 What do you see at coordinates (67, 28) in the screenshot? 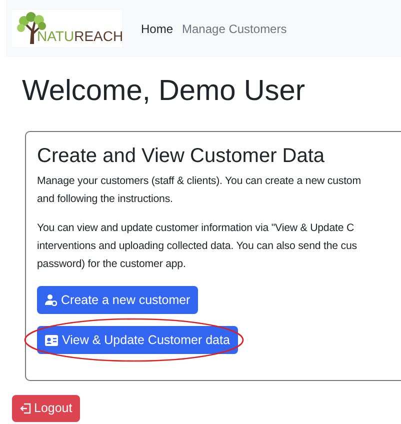
I see `logo: NATUREACH` at bounding box center [67, 28].